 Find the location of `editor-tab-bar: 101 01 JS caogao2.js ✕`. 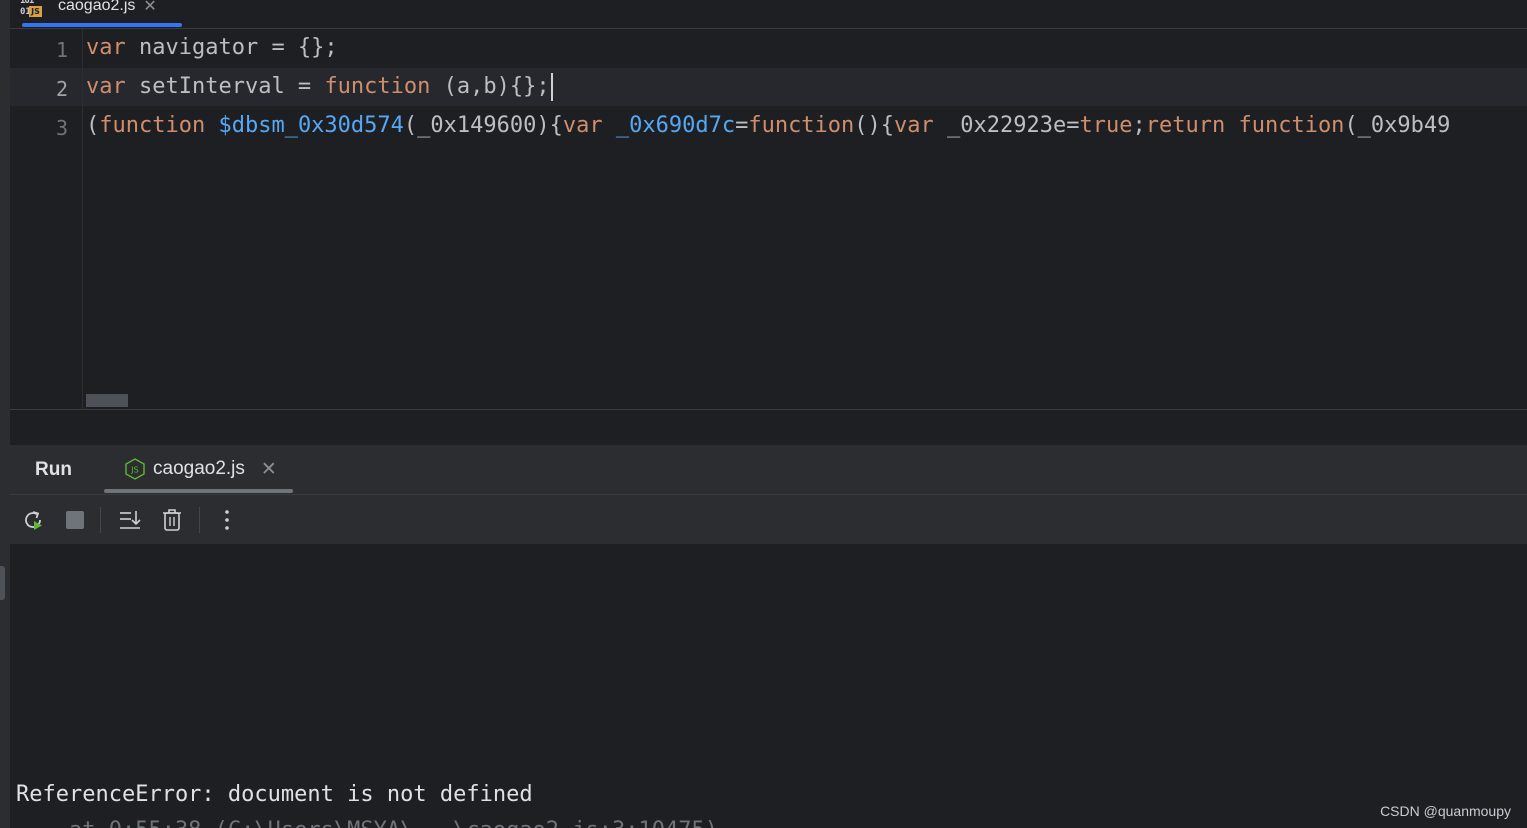

editor-tab-bar: 101 01 JS caogao2.js ✕ is located at coordinates (768, 14).